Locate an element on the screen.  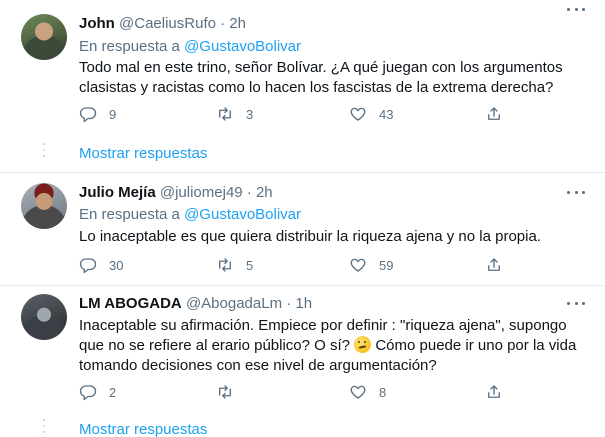
tweet-header: LM ABOGADA @AbogadaLm · 1h is located at coordinates (195, 303).